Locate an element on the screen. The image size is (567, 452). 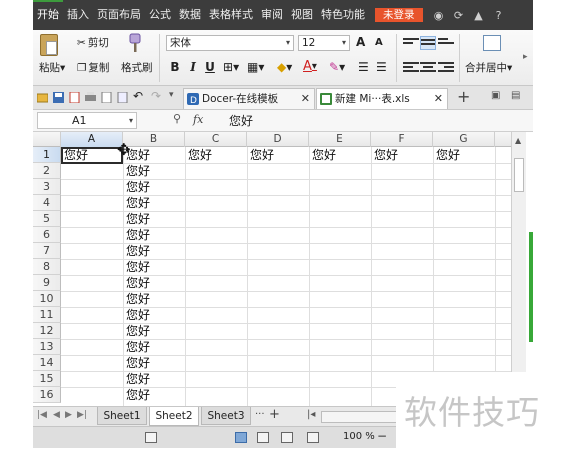
menu-review: 审阅 is located at coordinates (272, 15).